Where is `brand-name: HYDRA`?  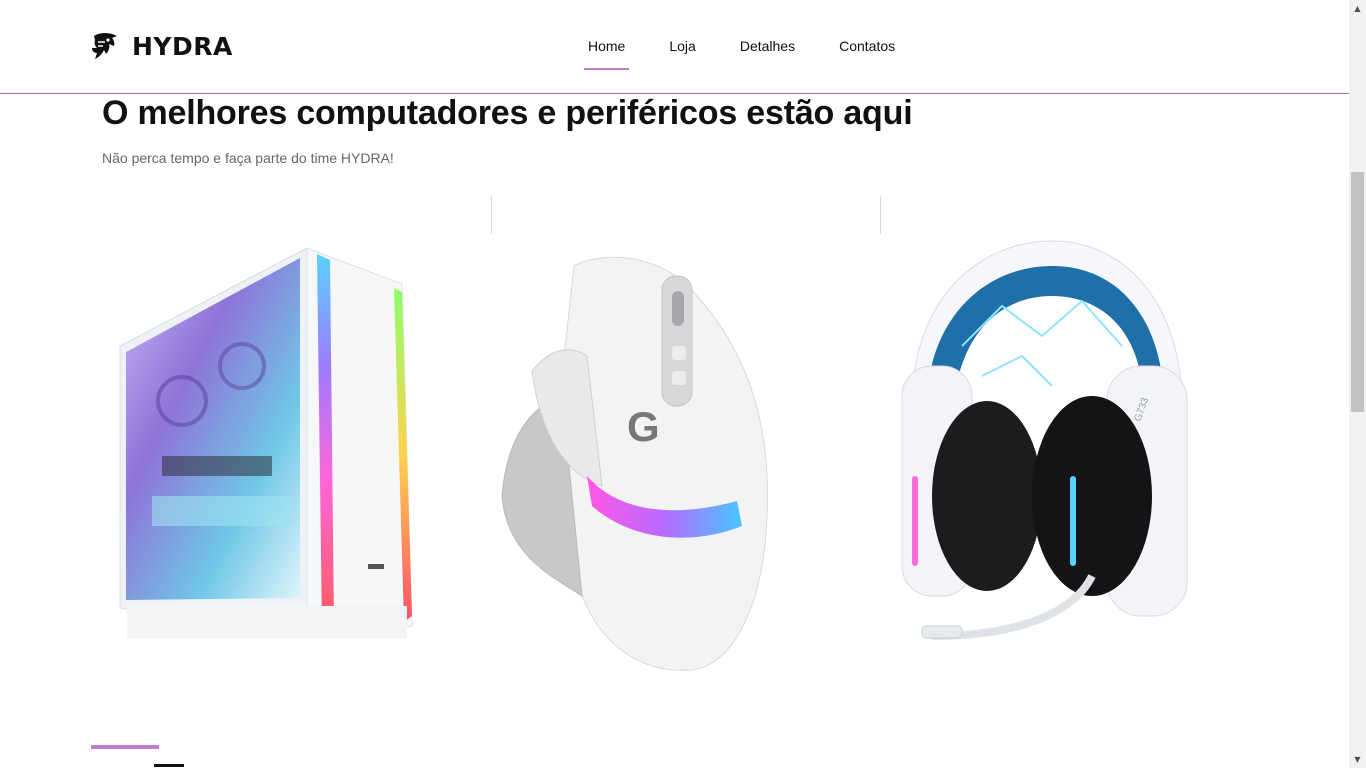
brand-name: HYDRA is located at coordinates (182, 46).